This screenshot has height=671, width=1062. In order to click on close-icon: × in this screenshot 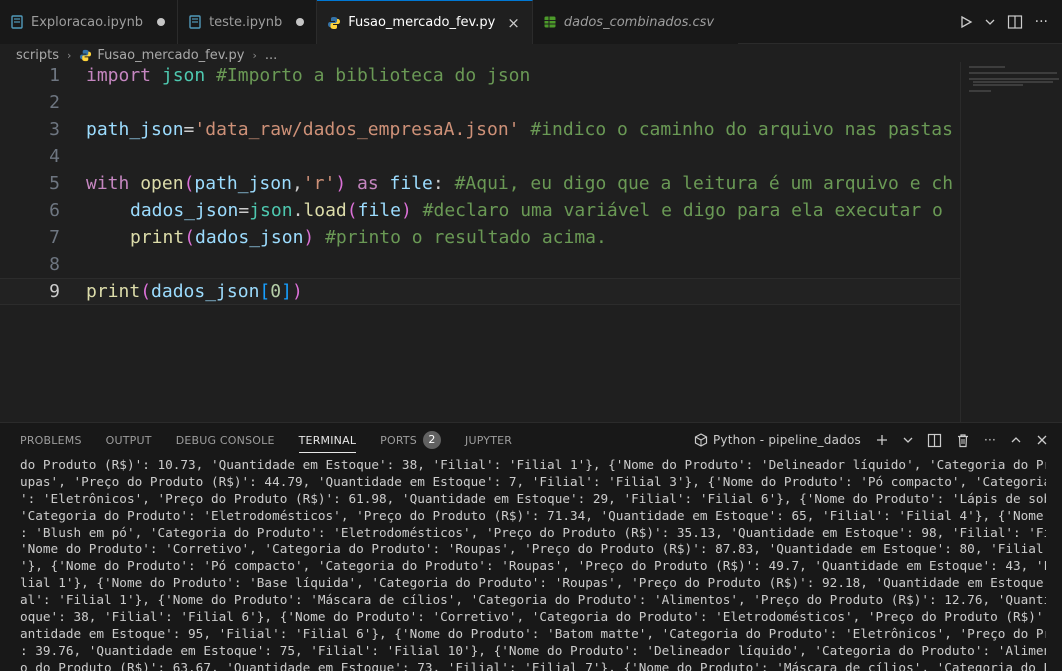, I will do `click(513, 23)`.